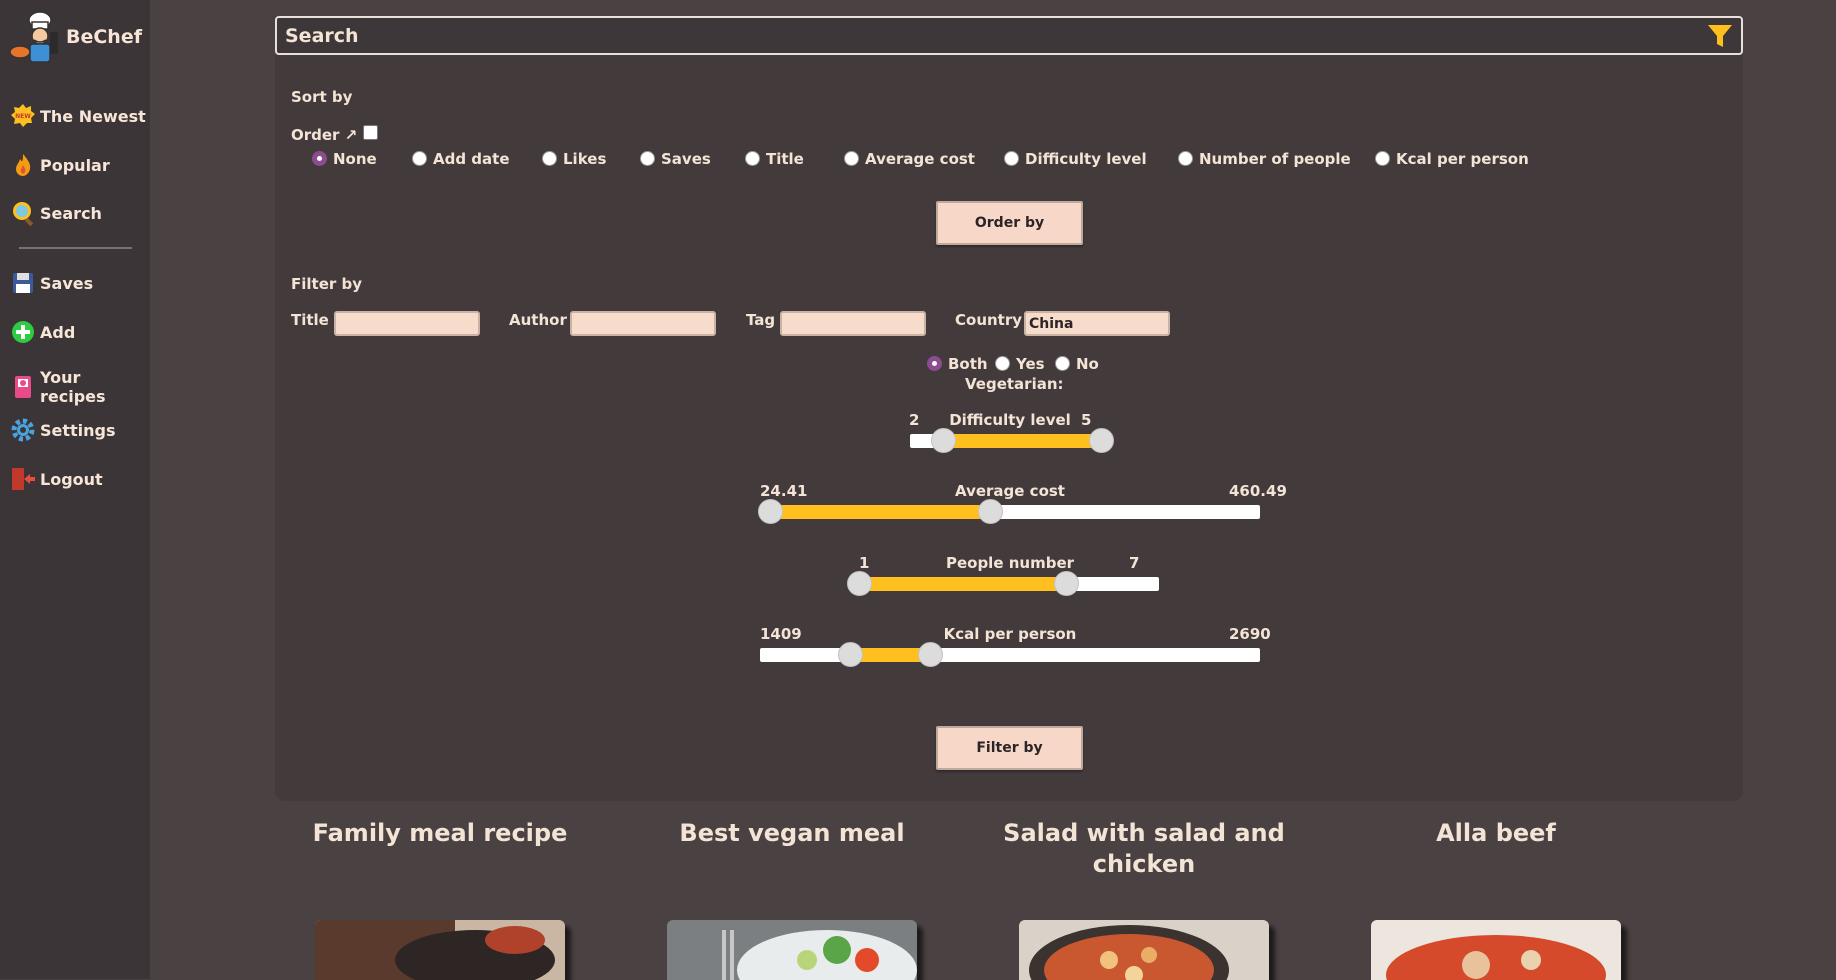  Describe the element at coordinates (853, 323) in the screenshot. I see `tag-filter-input` at that location.